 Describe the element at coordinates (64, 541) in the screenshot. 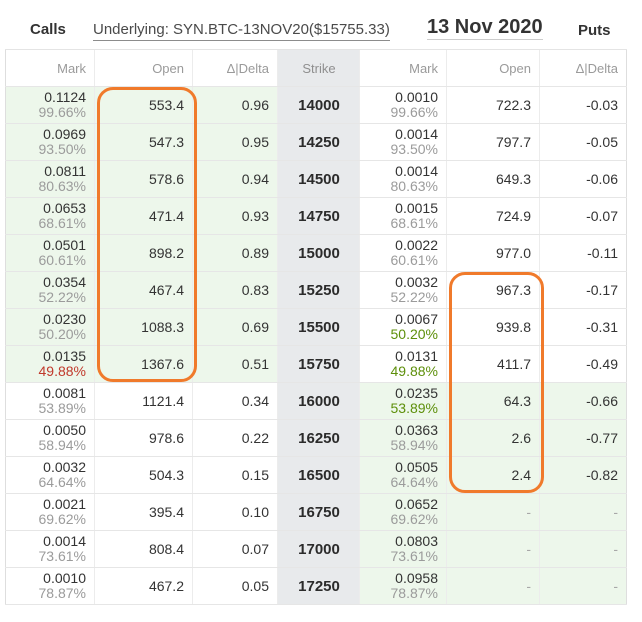

I see `call-mark-price: 0.0014` at that location.